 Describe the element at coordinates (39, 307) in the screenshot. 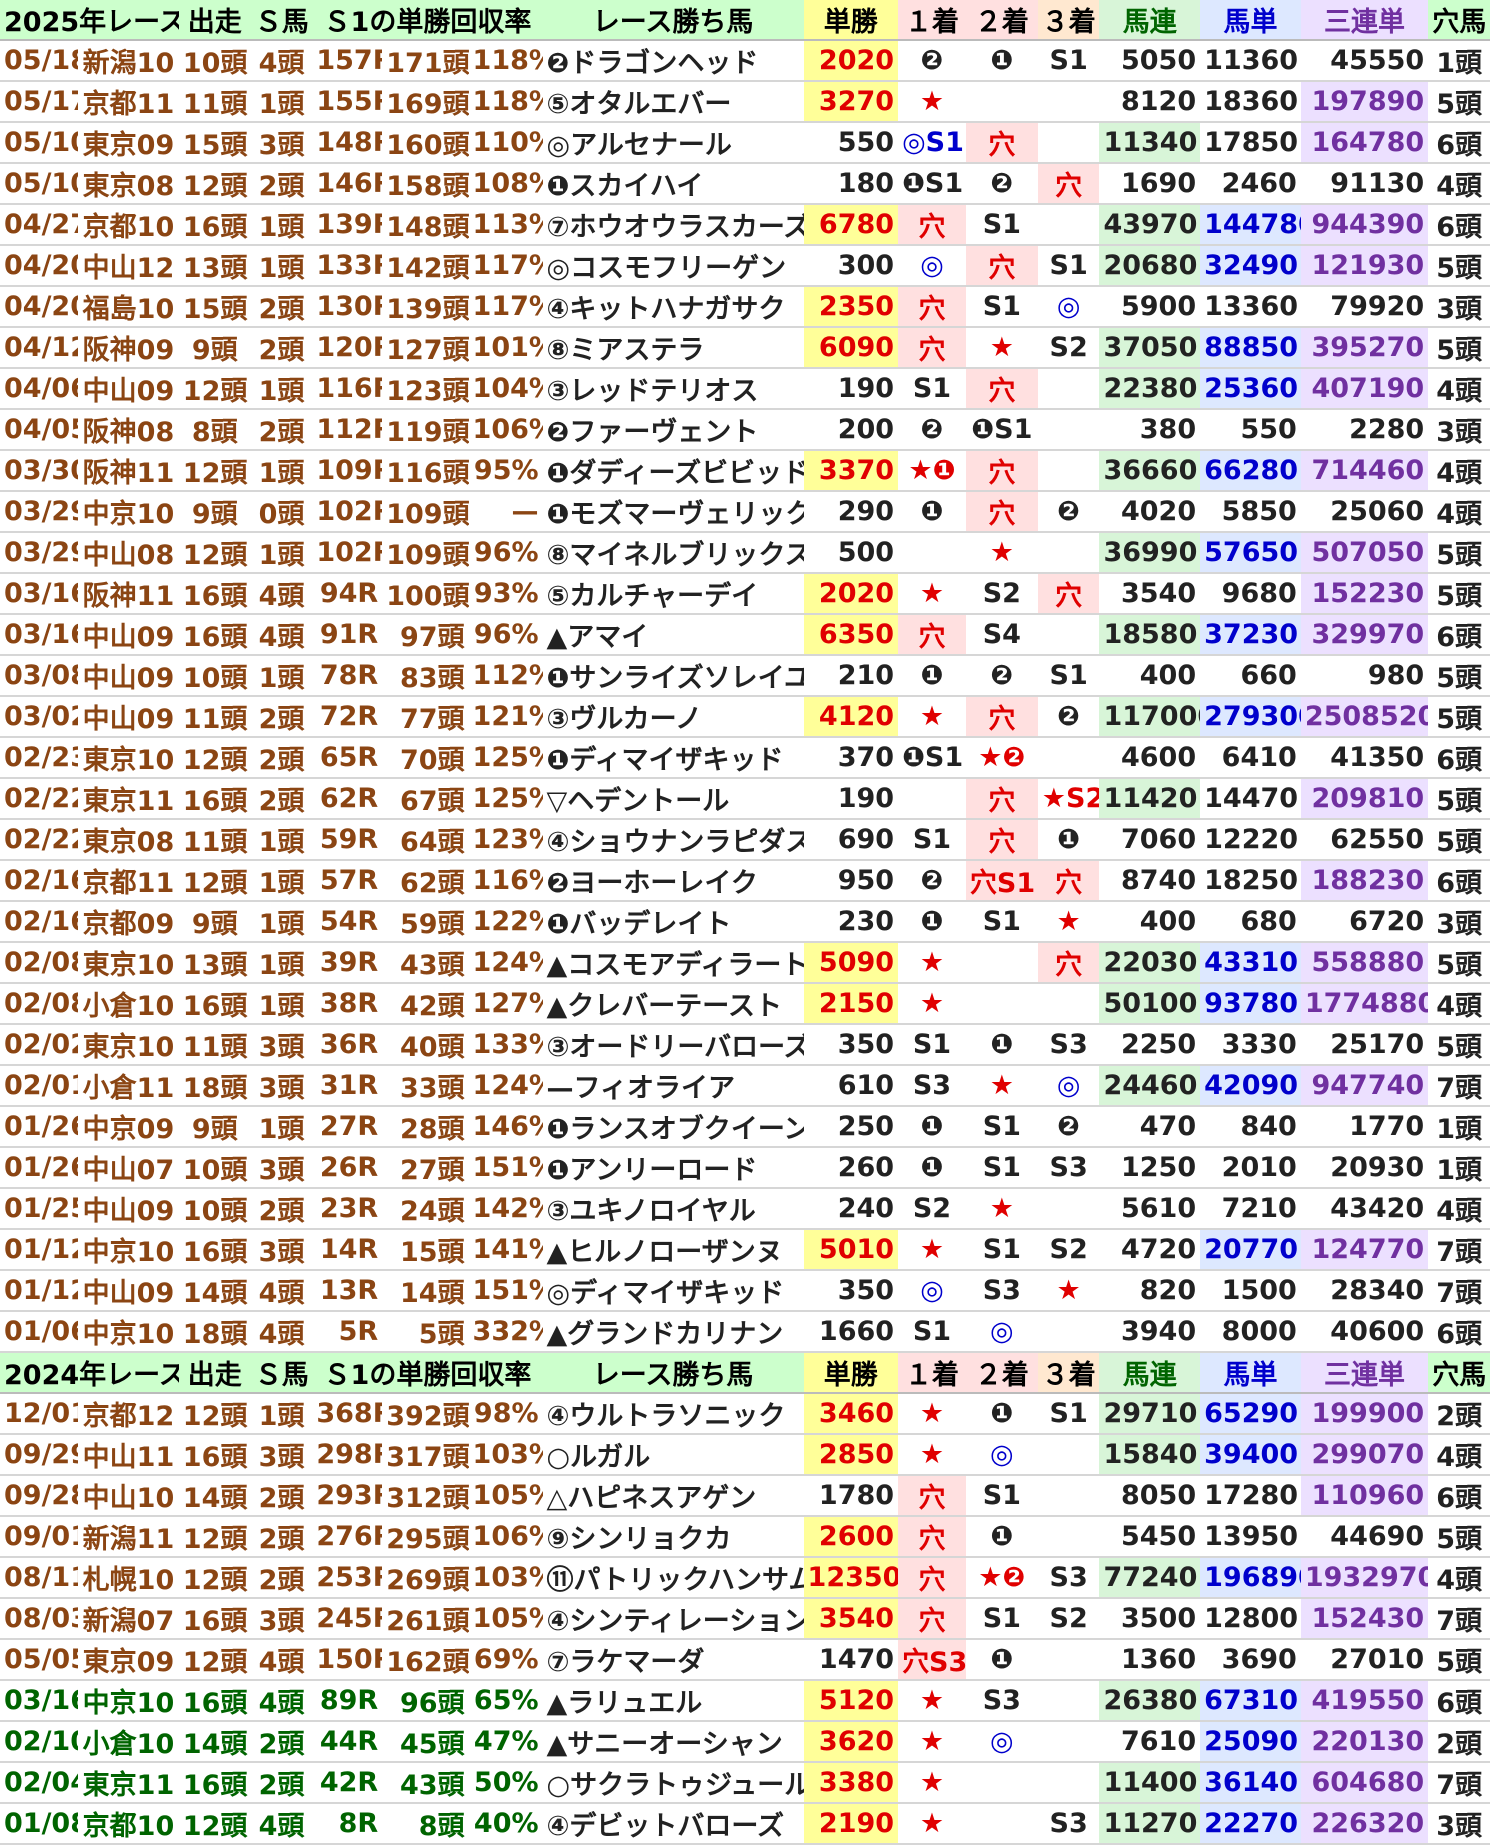

I see `race-date: 04/20` at that location.